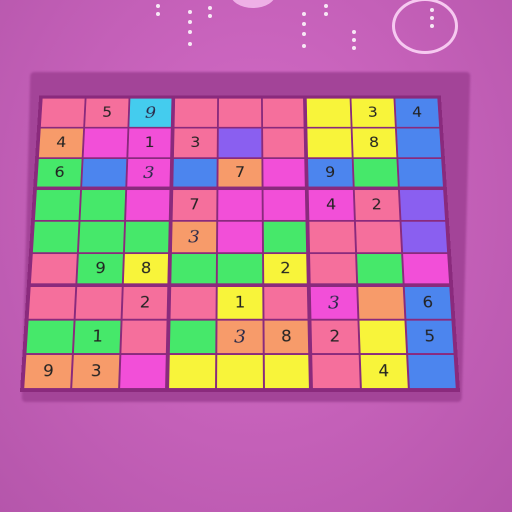  I want to click on decorative-blob, so click(253, 4).